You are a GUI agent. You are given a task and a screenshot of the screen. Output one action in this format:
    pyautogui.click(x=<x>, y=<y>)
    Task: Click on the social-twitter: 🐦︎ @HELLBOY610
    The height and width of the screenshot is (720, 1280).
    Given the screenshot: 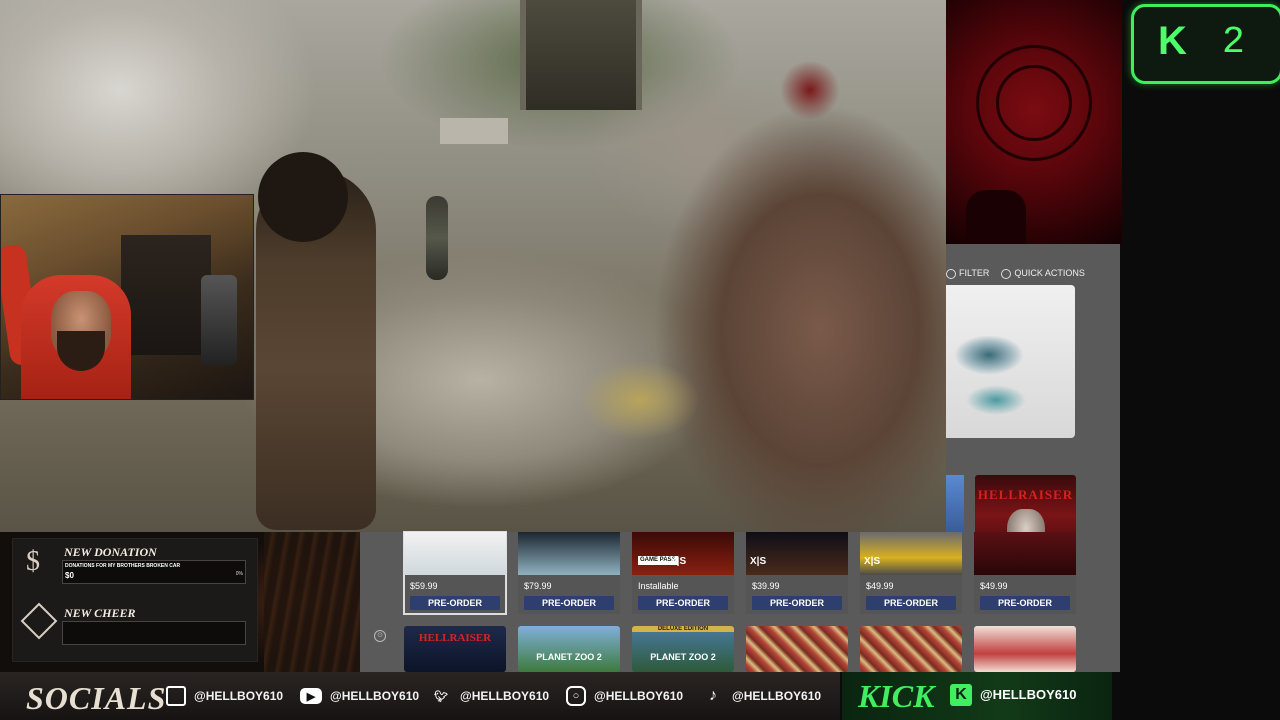 What is the action you would take?
    pyautogui.click(x=489, y=696)
    